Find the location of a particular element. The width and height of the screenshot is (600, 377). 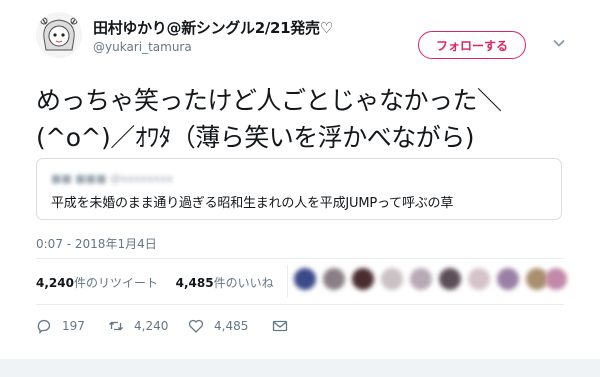

user-handle: @yukari_tamura is located at coordinates (142, 47).